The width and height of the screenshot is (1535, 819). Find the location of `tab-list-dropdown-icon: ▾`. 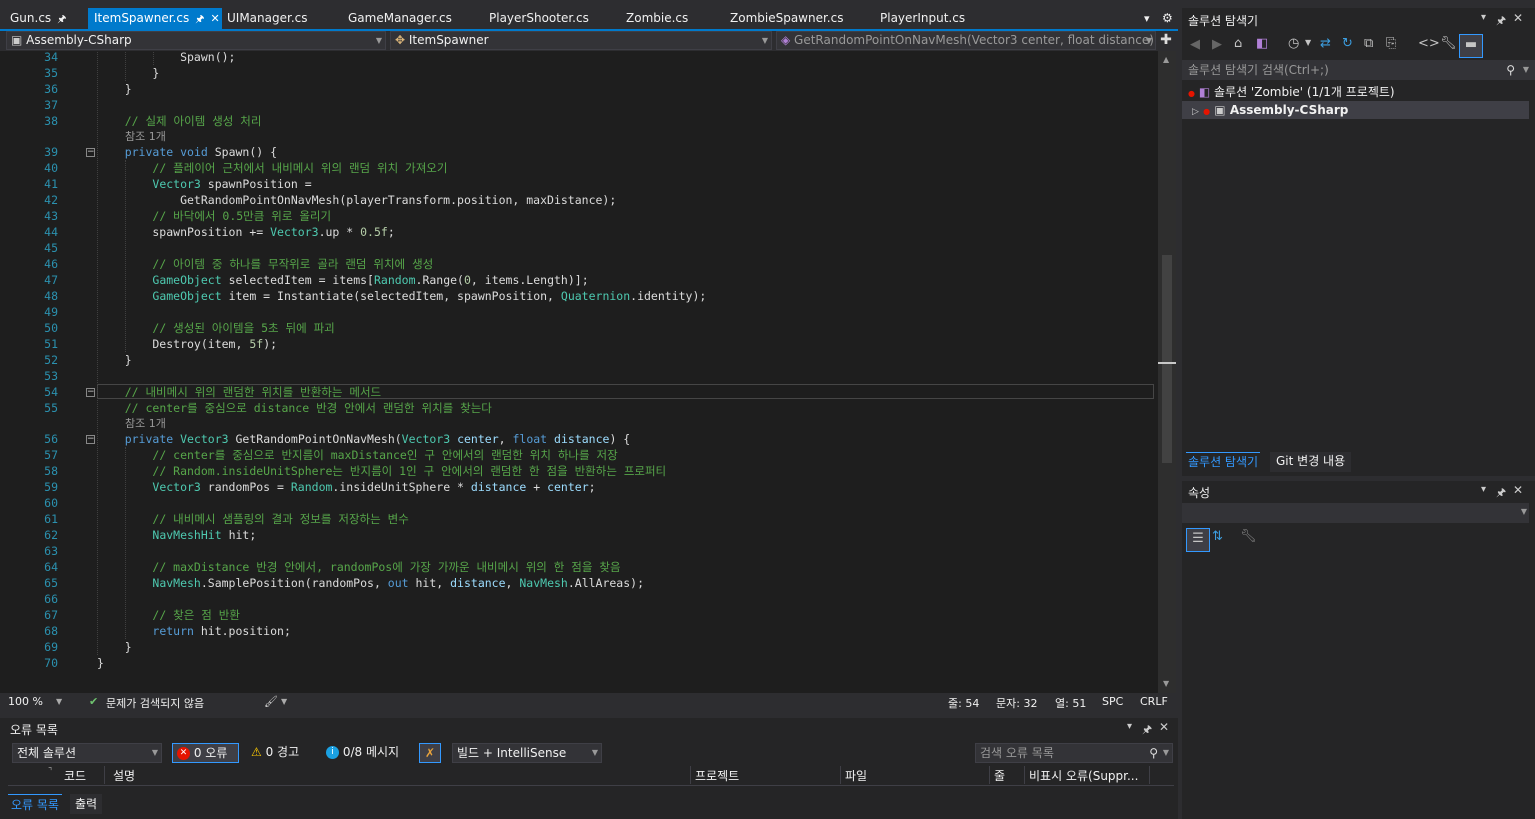

tab-list-dropdown-icon: ▾ is located at coordinates (1147, 18).